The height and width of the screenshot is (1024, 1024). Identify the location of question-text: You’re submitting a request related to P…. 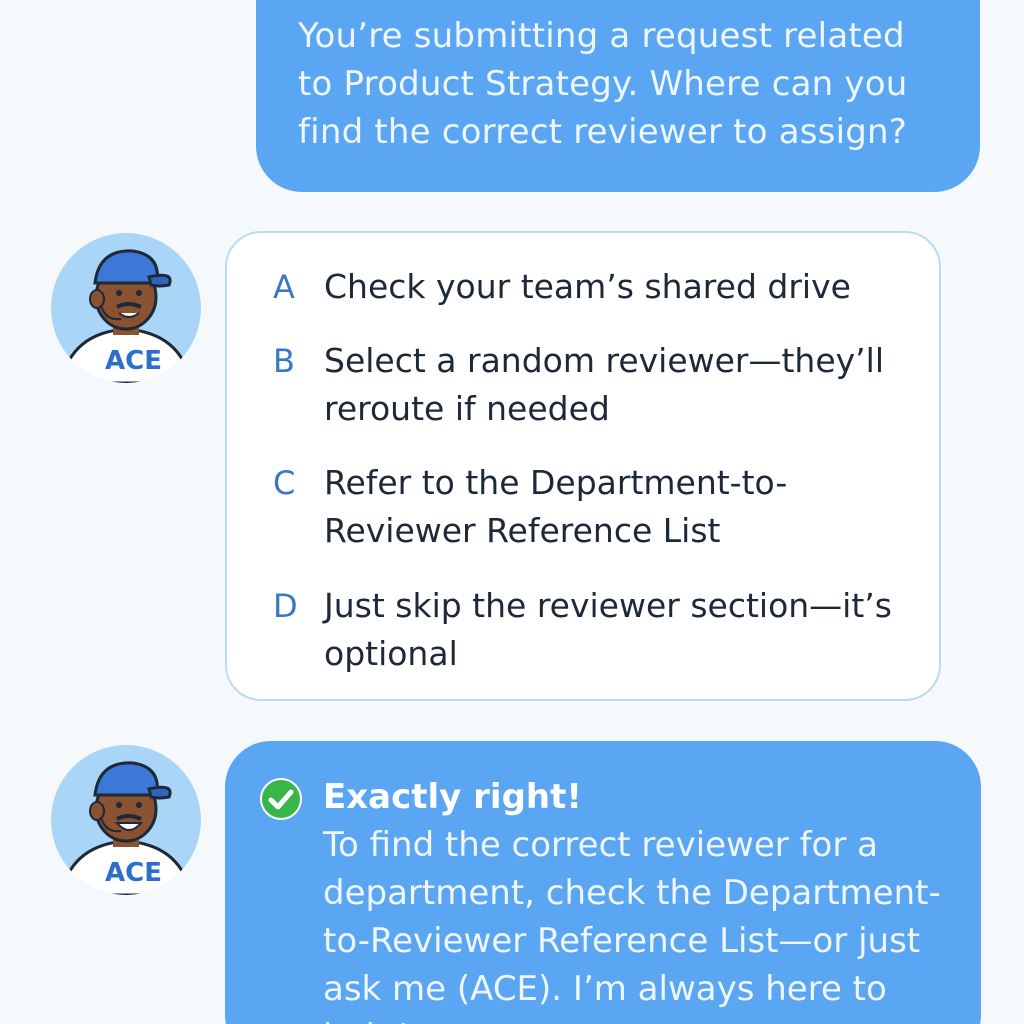
(603, 84).